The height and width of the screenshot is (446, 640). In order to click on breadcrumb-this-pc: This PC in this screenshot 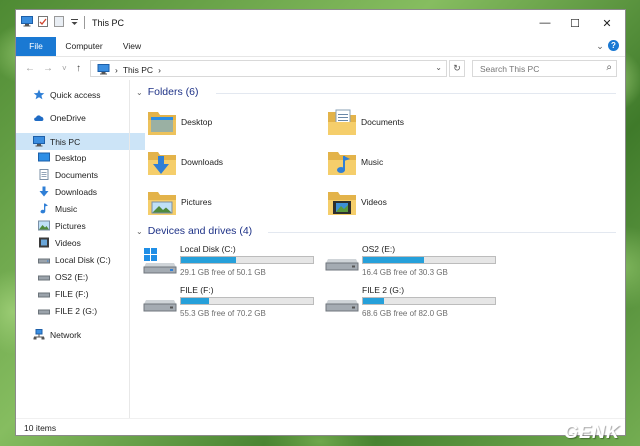, I will do `click(138, 70)`.